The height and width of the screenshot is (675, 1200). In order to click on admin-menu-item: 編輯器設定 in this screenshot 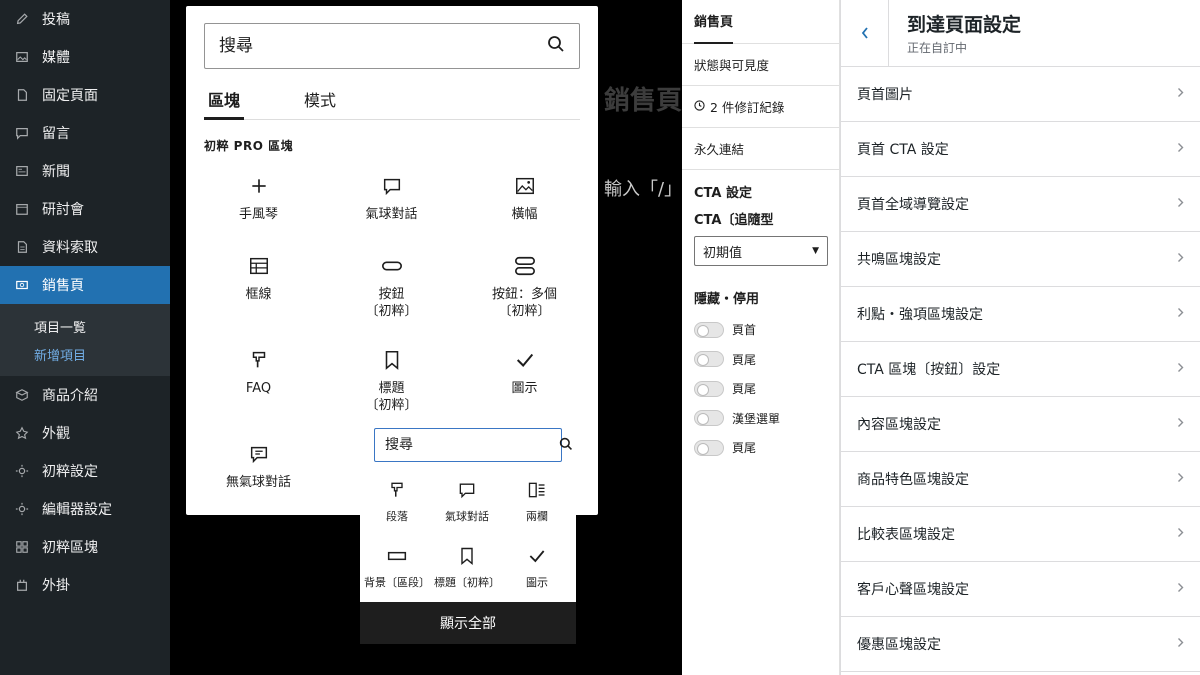, I will do `click(85, 509)`.